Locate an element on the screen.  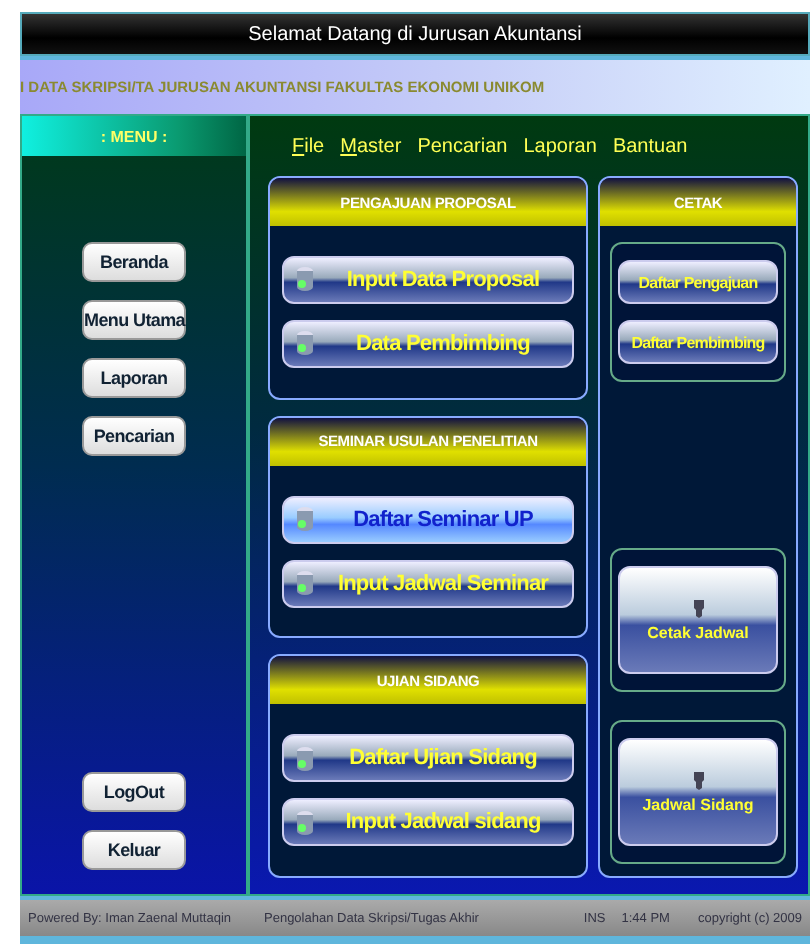
print-button: Daftar Pengajuan is located at coordinates (698, 282).